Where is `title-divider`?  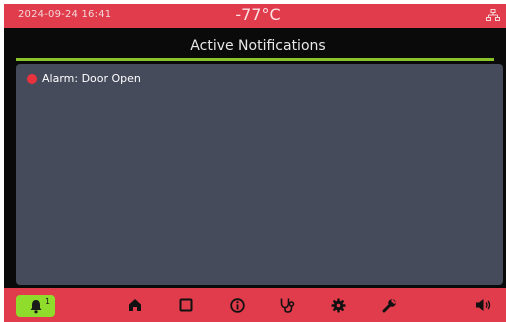
title-divider is located at coordinates (255, 59).